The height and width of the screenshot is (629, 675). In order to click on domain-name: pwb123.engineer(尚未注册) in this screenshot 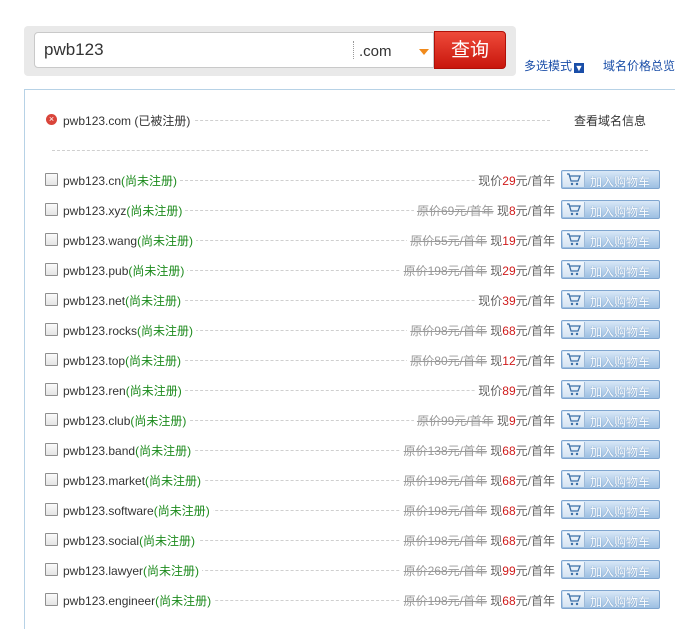, I will do `click(139, 600)`.